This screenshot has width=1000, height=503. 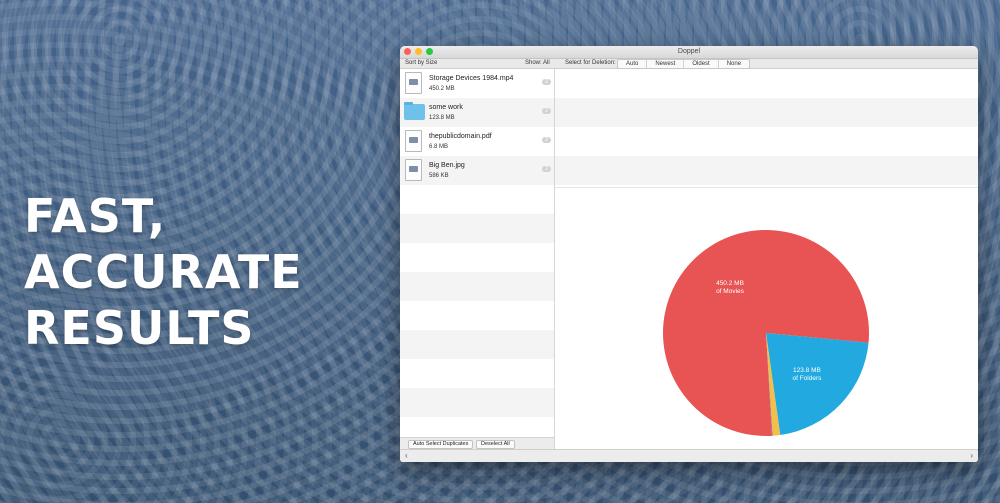 What do you see at coordinates (734, 64) in the screenshot?
I see `option-none: None` at bounding box center [734, 64].